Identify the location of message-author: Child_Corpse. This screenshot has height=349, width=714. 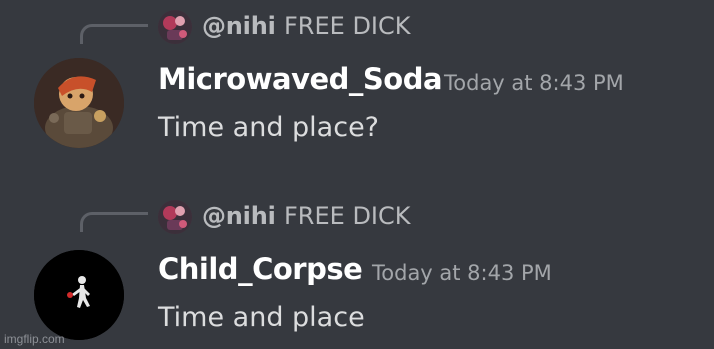
(260, 269).